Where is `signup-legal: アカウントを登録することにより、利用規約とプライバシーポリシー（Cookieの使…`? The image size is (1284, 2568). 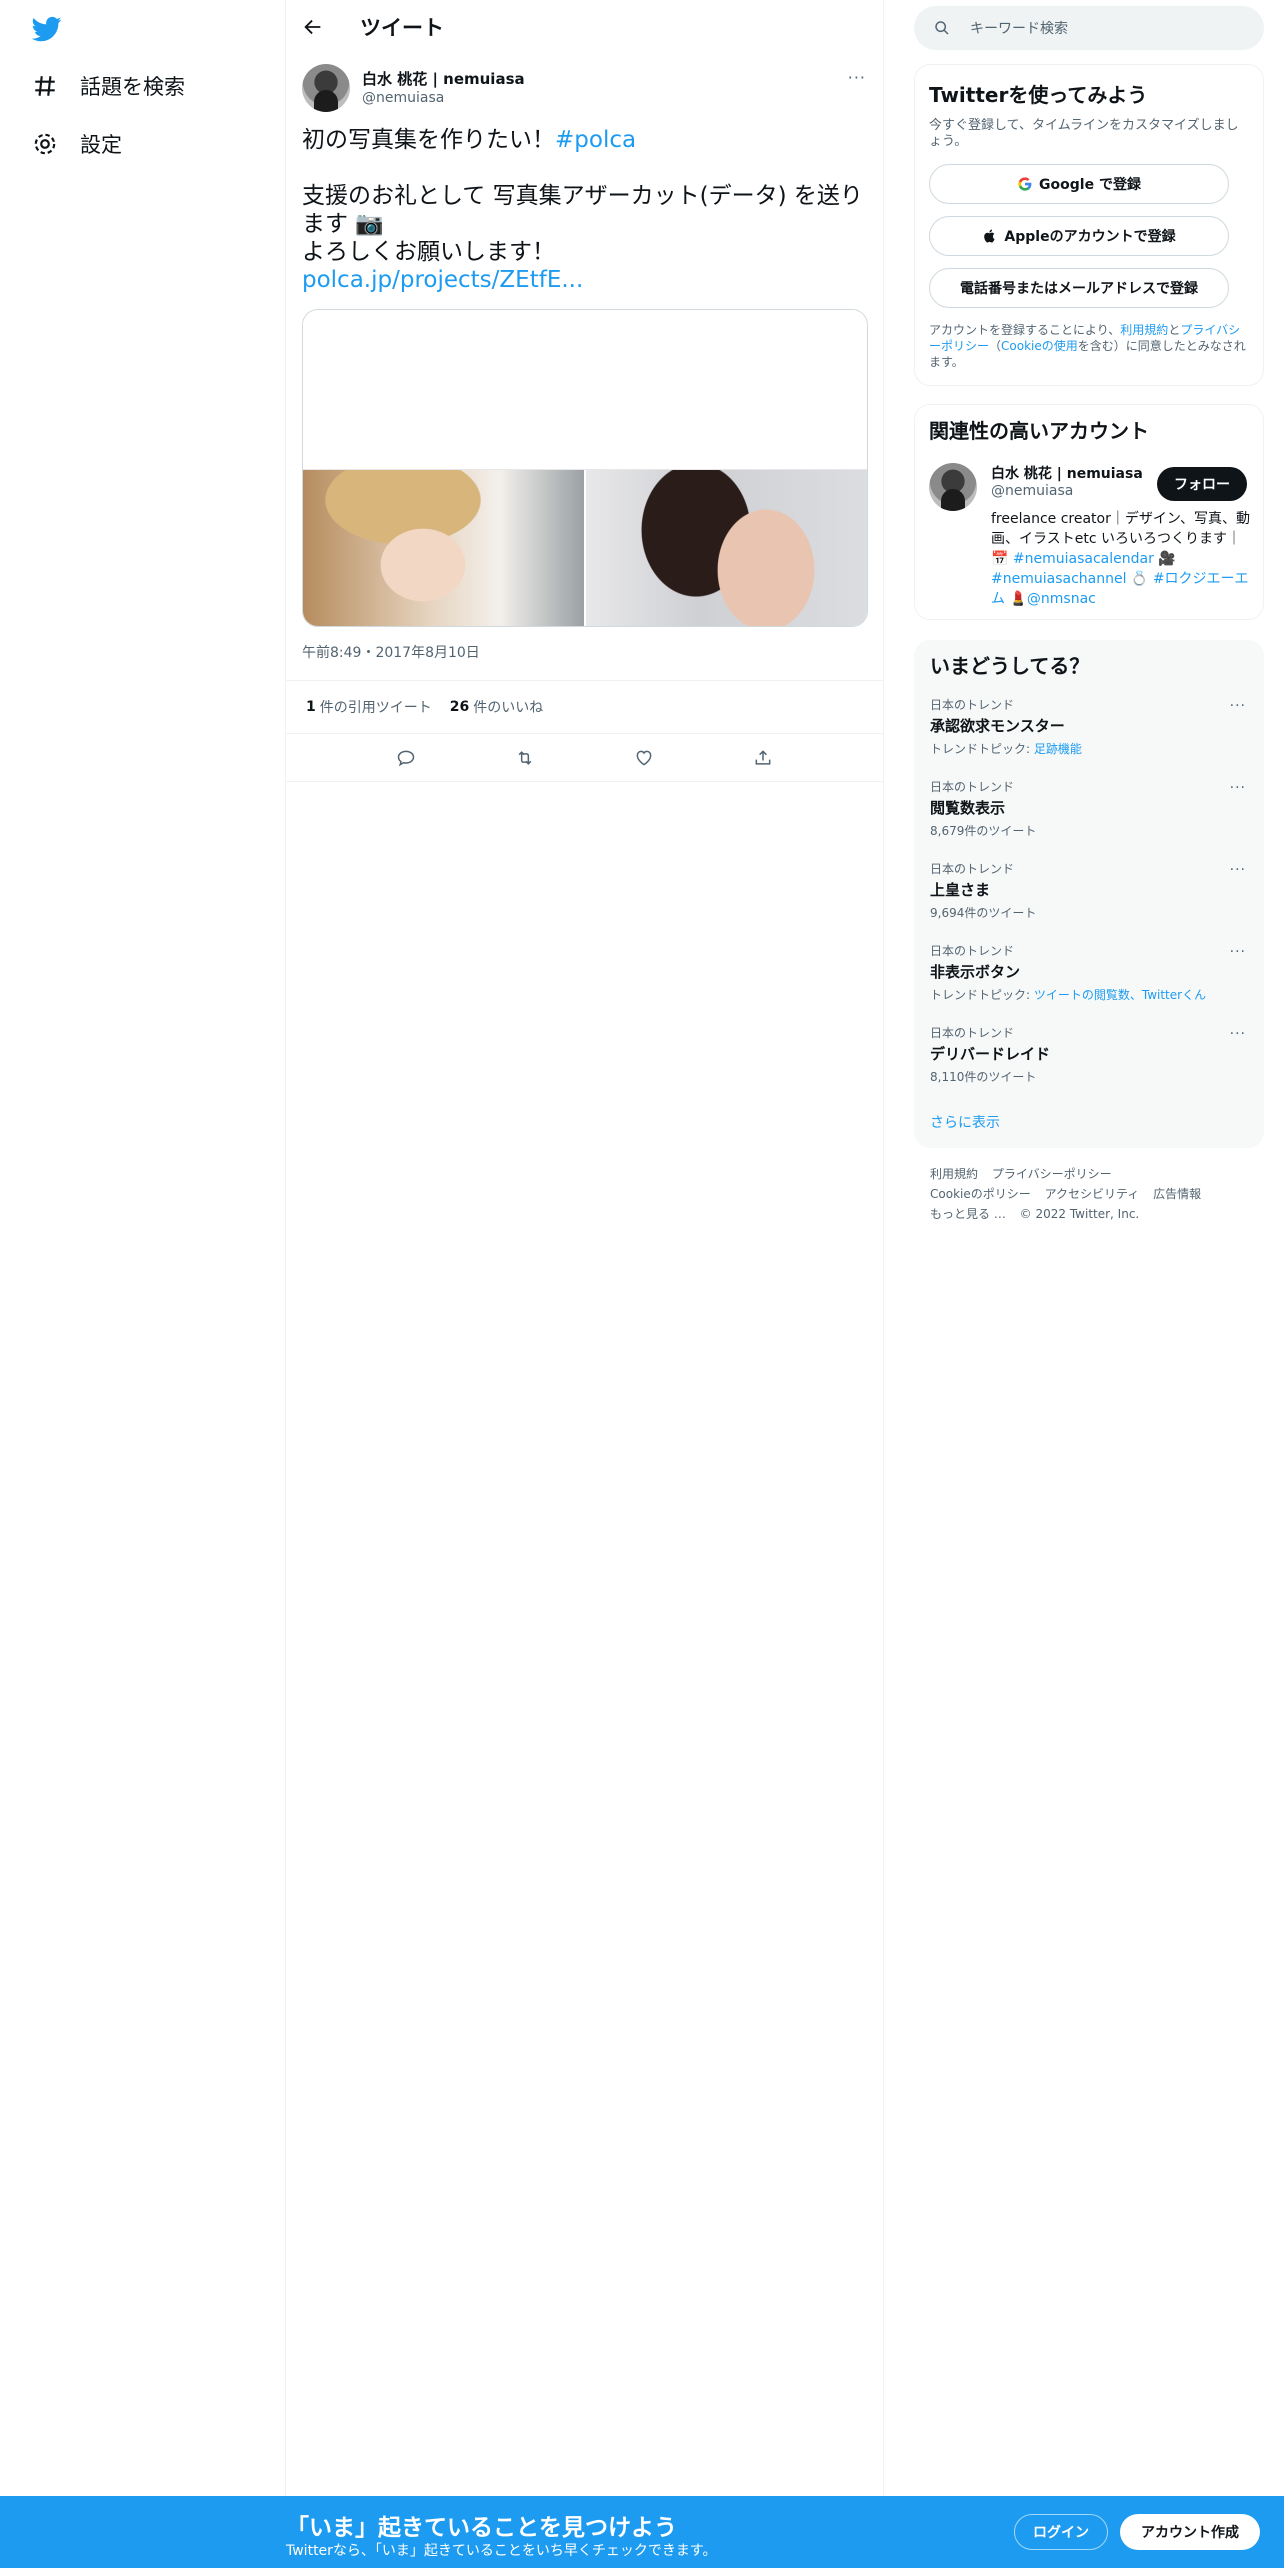
signup-legal: アカウントを登録することにより、利用規約とプライバシーポリシー（Cookieの使… is located at coordinates (1089, 346).